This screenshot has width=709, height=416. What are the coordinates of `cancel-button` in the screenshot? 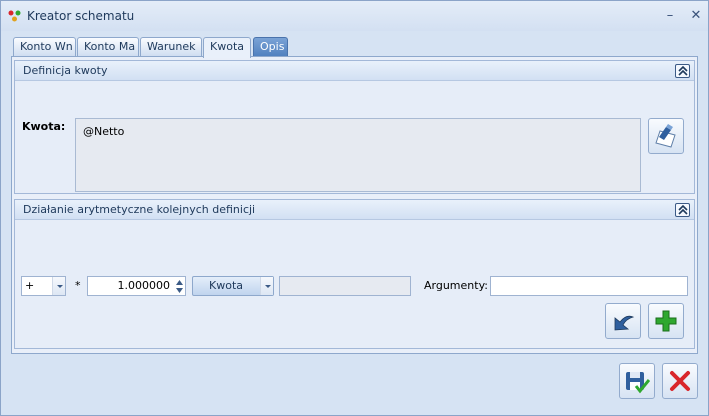 It's located at (680, 381).